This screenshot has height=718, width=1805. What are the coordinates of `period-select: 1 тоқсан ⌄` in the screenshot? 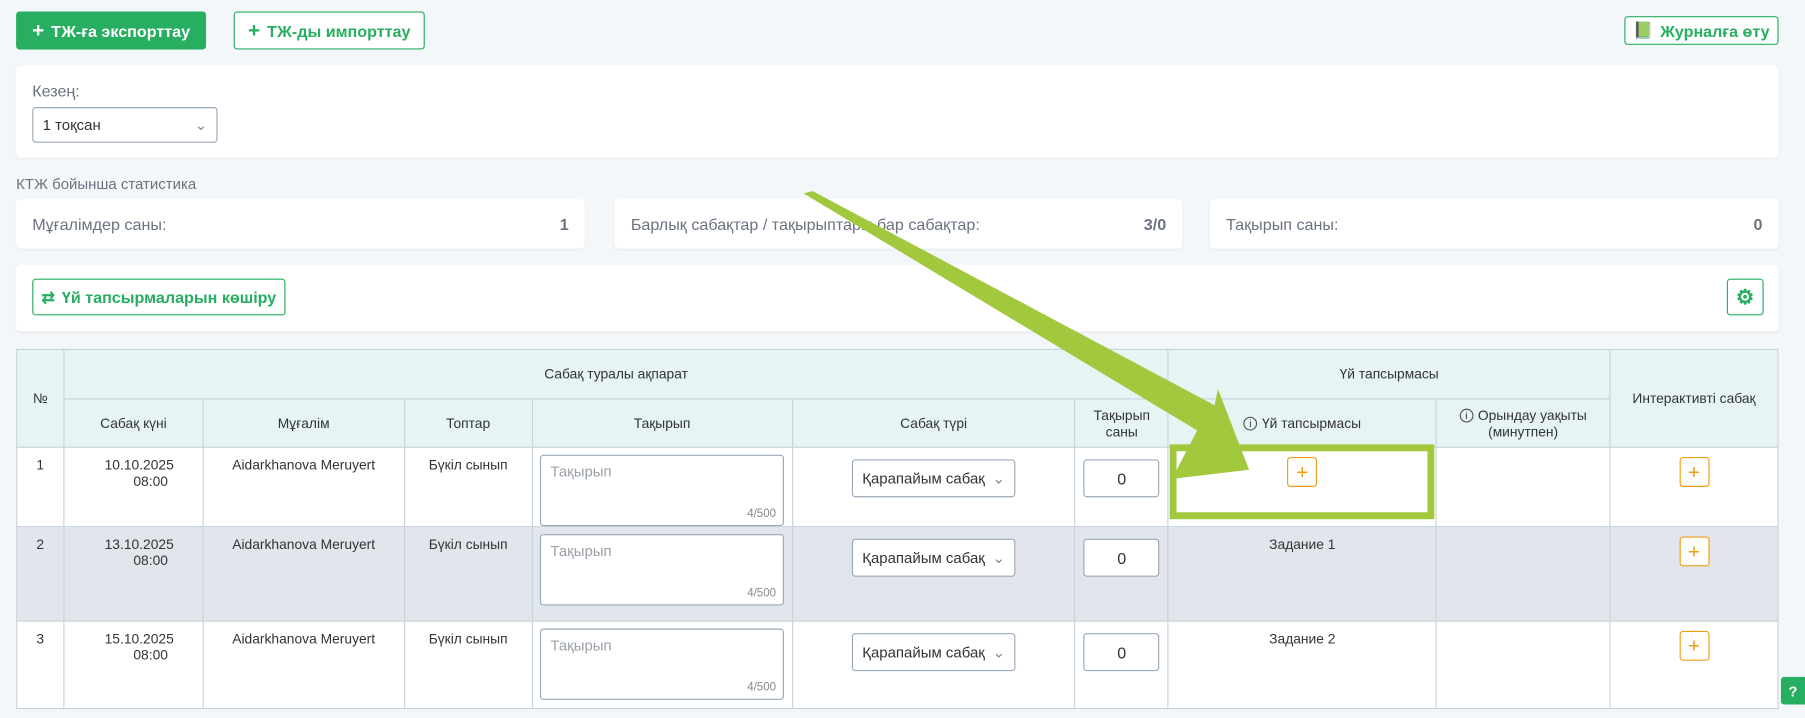 It's located at (125, 125).